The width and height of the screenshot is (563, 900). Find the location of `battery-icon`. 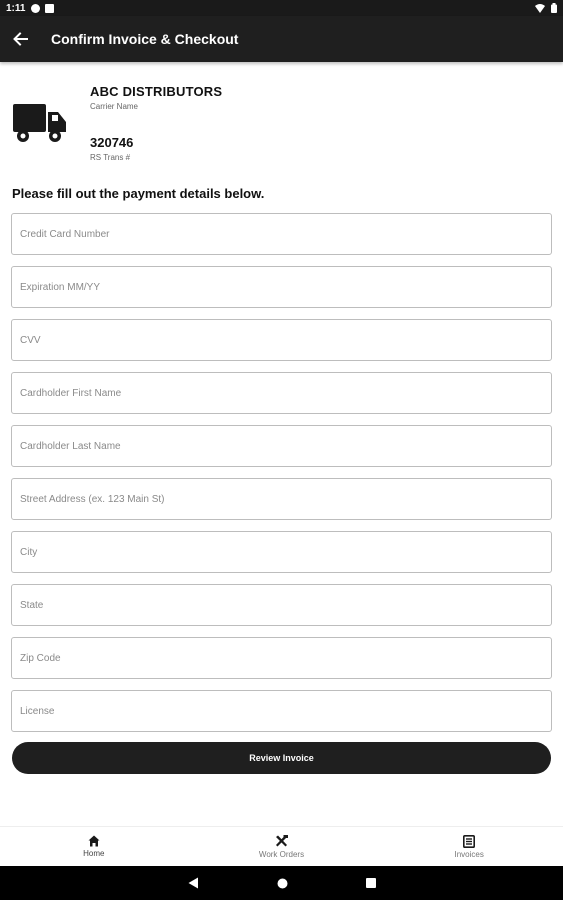

battery-icon is located at coordinates (554, 8).